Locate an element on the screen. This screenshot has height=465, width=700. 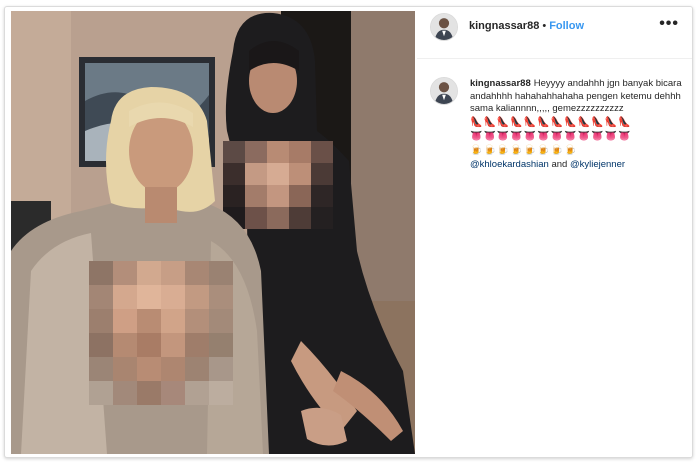
mention-khloekardashian: @khloekardashian is located at coordinates (509, 164).